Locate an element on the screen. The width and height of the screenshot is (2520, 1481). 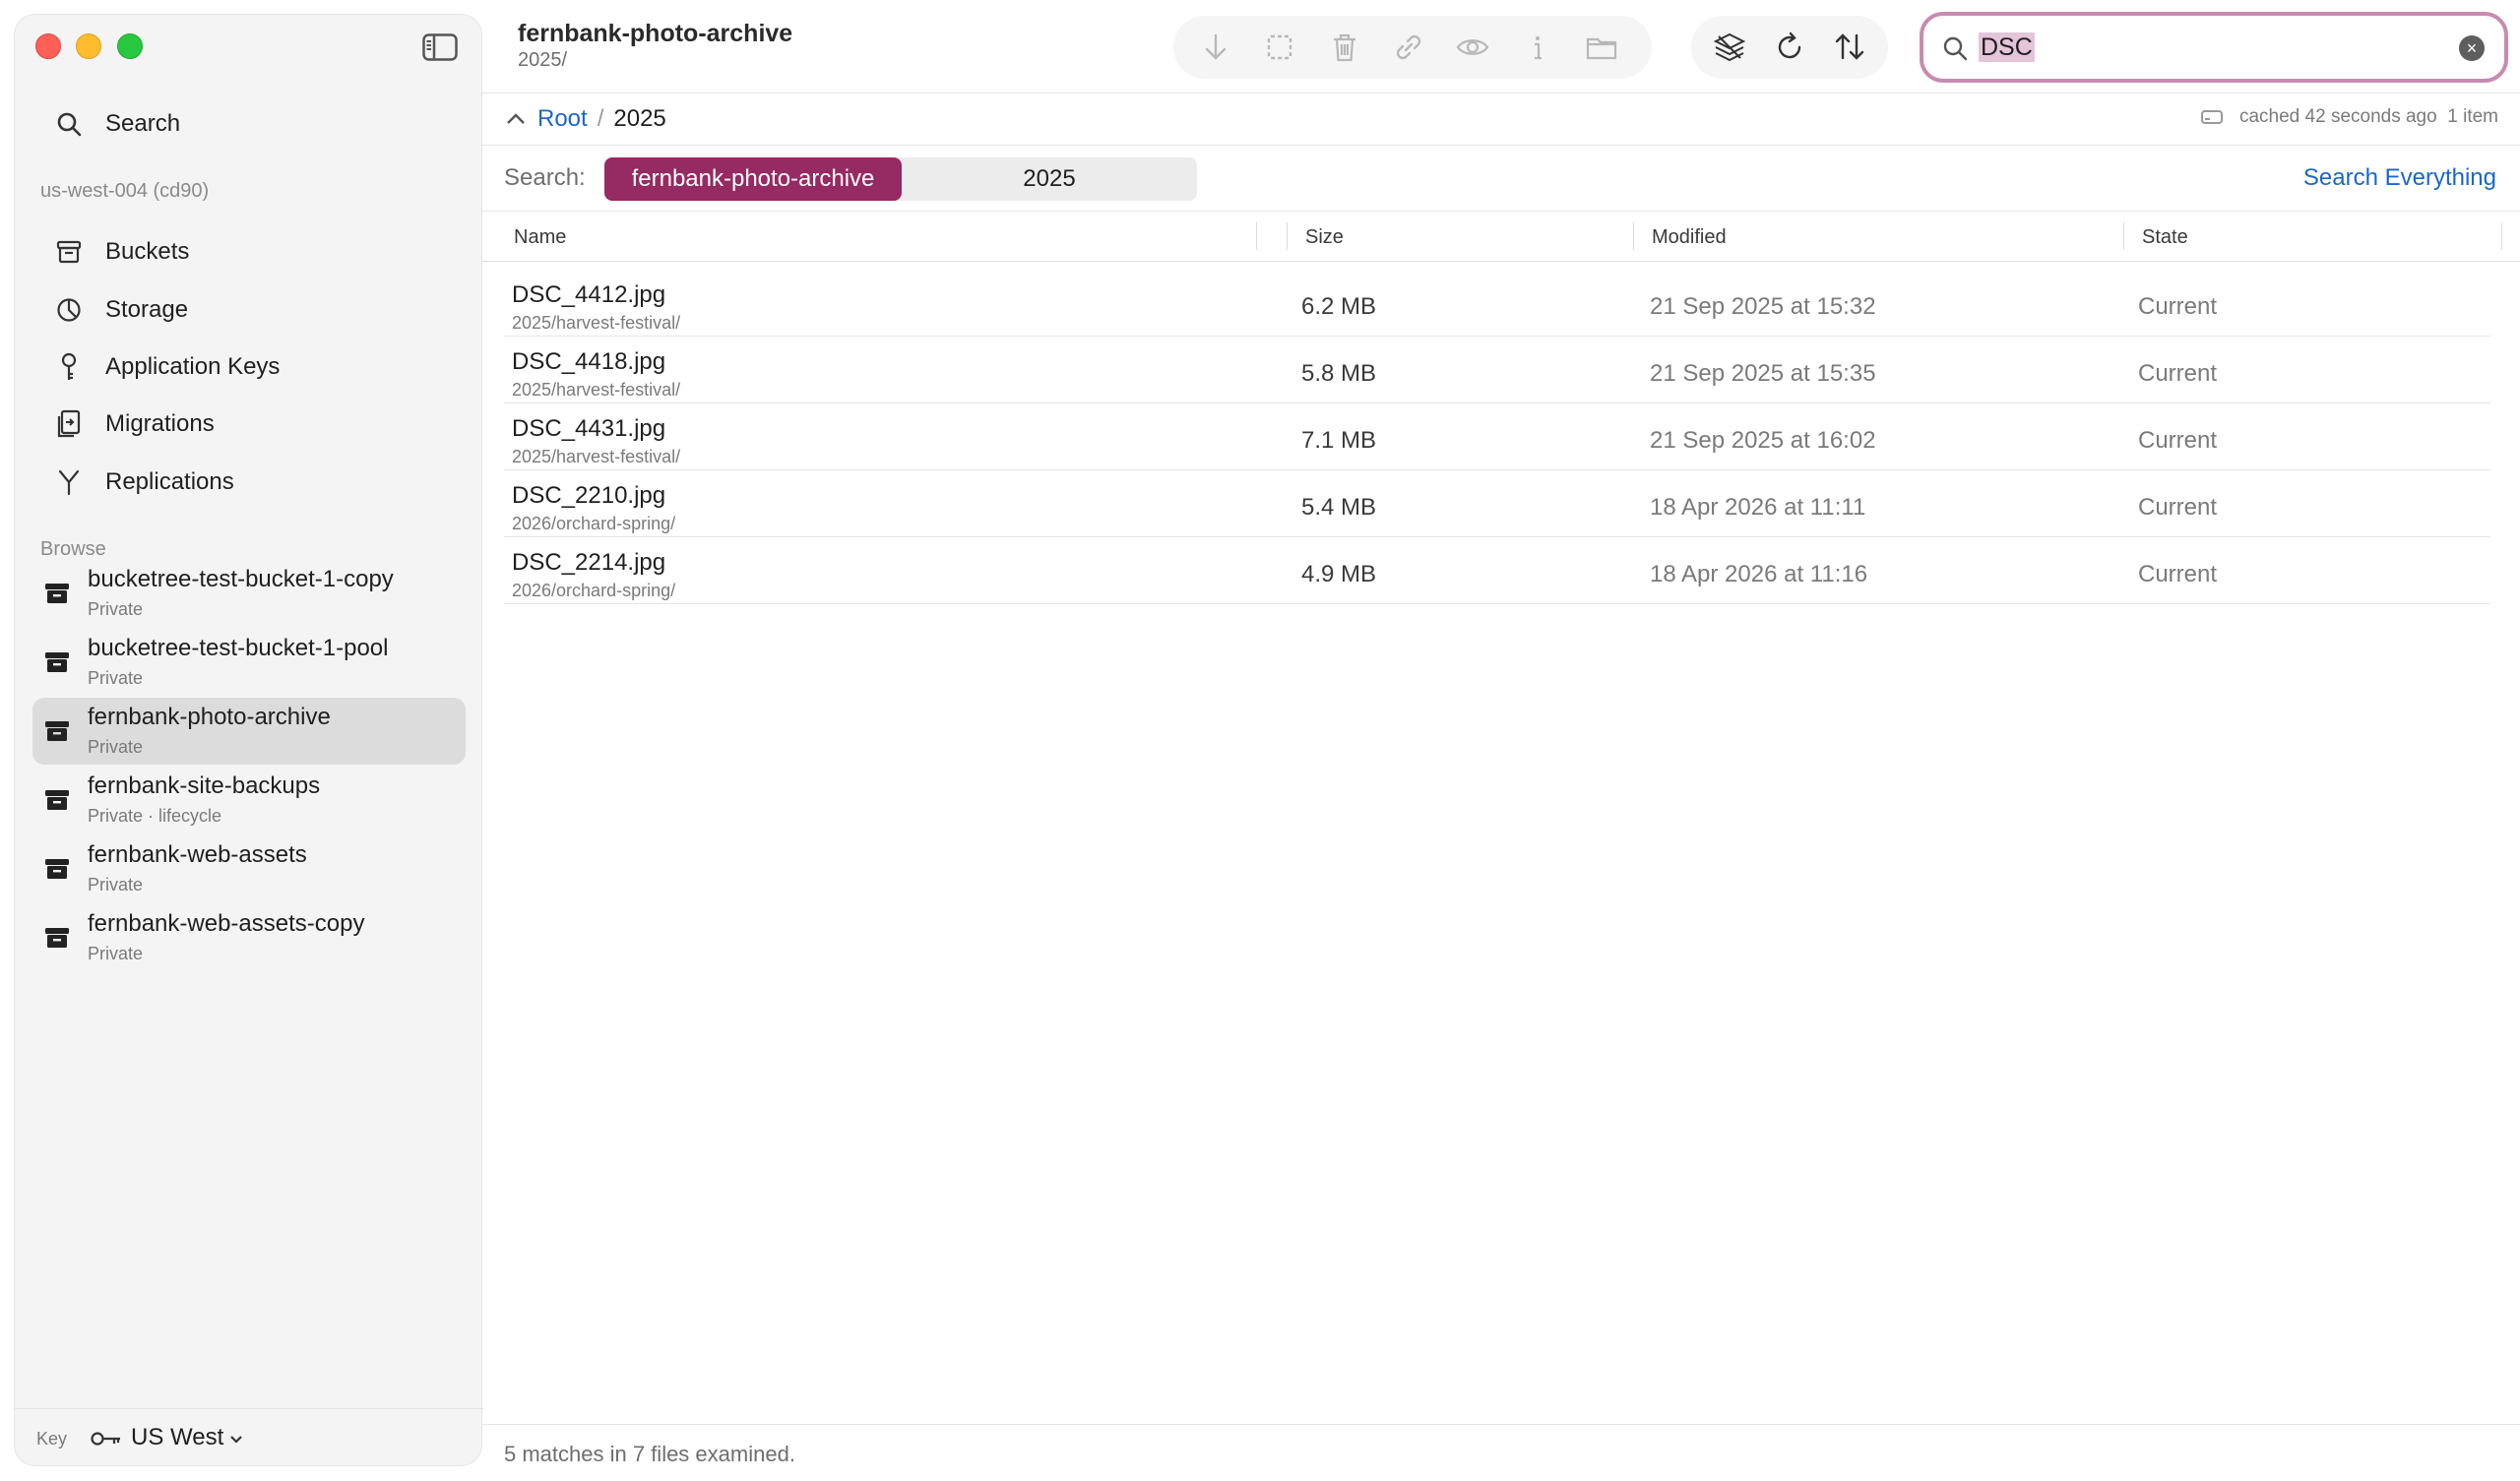
chevron-up-icon is located at coordinates (516, 119).